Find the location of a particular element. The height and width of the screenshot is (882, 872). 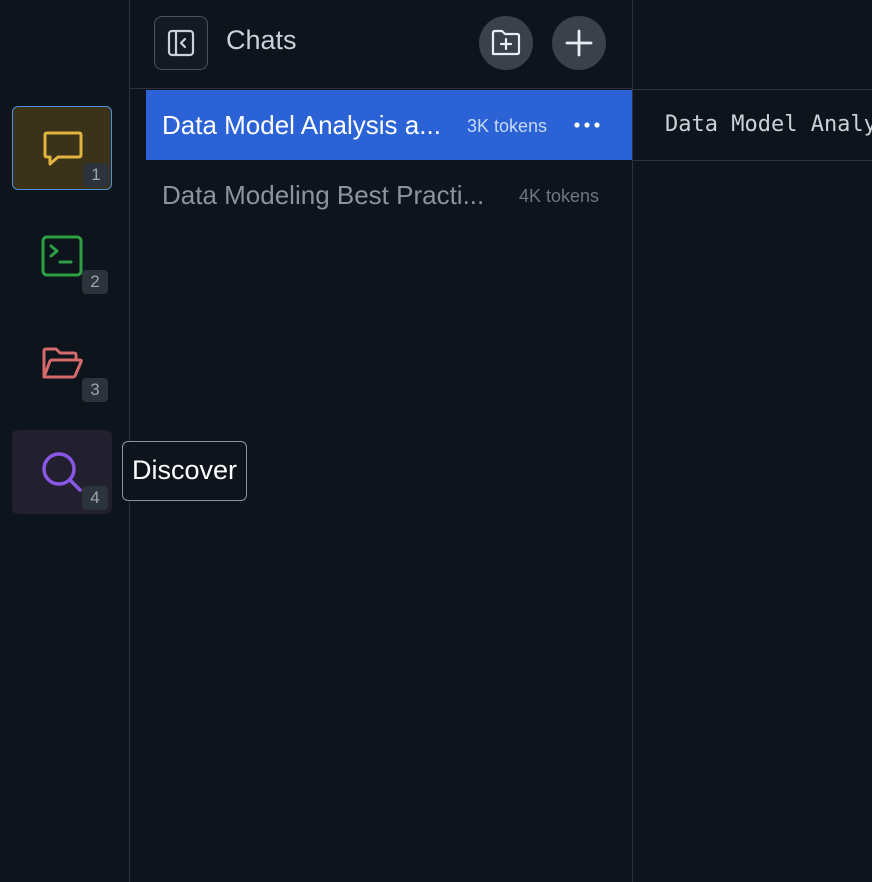

rail-badge: 4 is located at coordinates (95, 498).